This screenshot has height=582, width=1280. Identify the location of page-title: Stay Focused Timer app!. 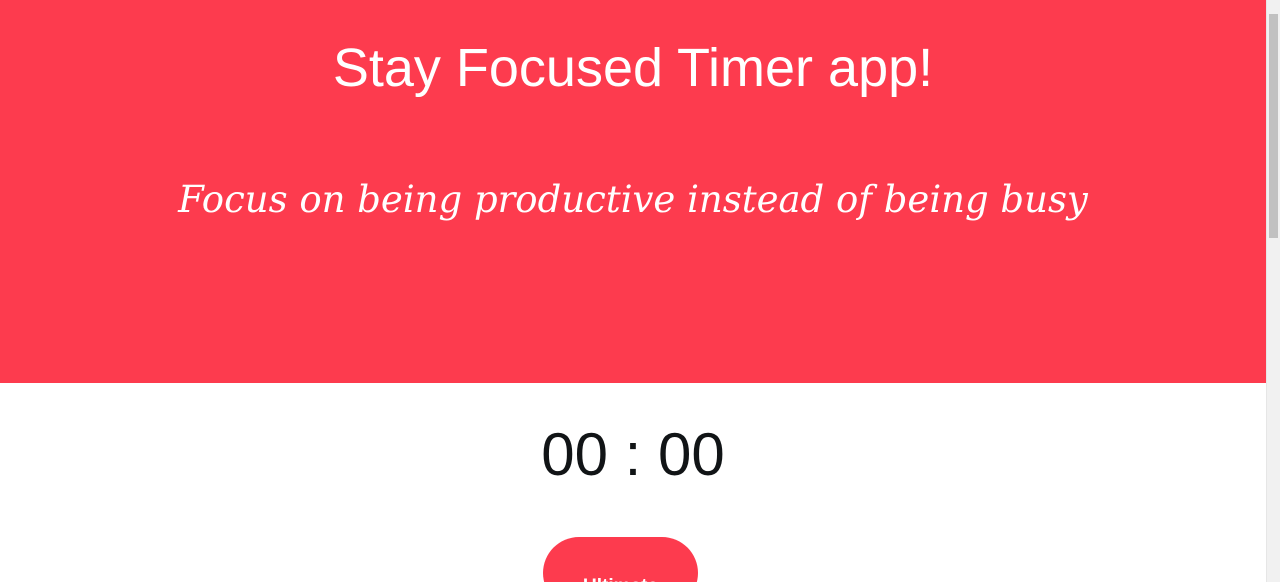
(633, 68).